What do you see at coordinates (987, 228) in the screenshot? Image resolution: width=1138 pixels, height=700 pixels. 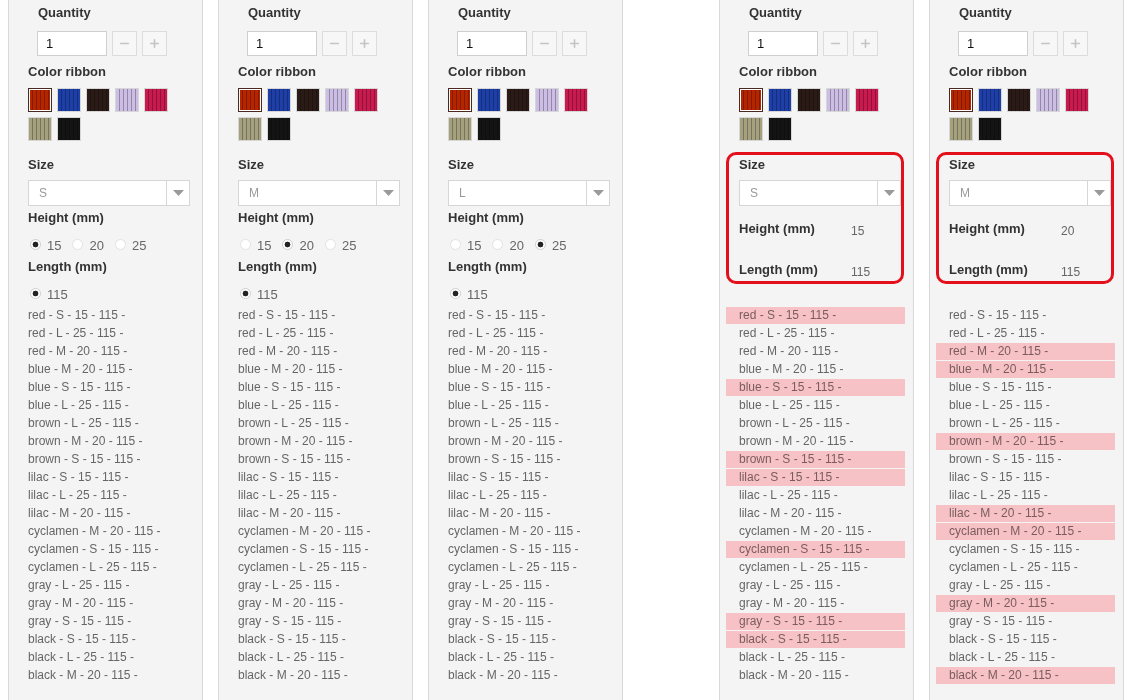 I see `height-label: Height (mm)` at bounding box center [987, 228].